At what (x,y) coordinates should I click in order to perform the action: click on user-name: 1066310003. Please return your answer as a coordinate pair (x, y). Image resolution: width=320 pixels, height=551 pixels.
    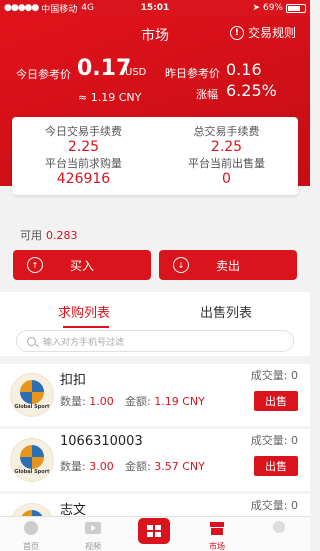
    Looking at the image, I should click on (101, 441).